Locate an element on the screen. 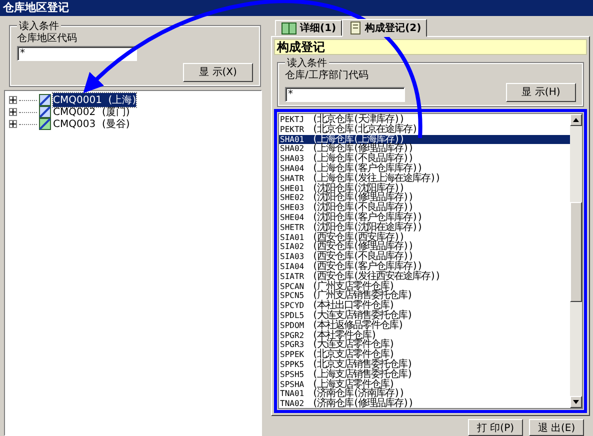 The width and height of the screenshot is (593, 436). name-text: (上海支店零件仓库) is located at coordinates (353, 385).